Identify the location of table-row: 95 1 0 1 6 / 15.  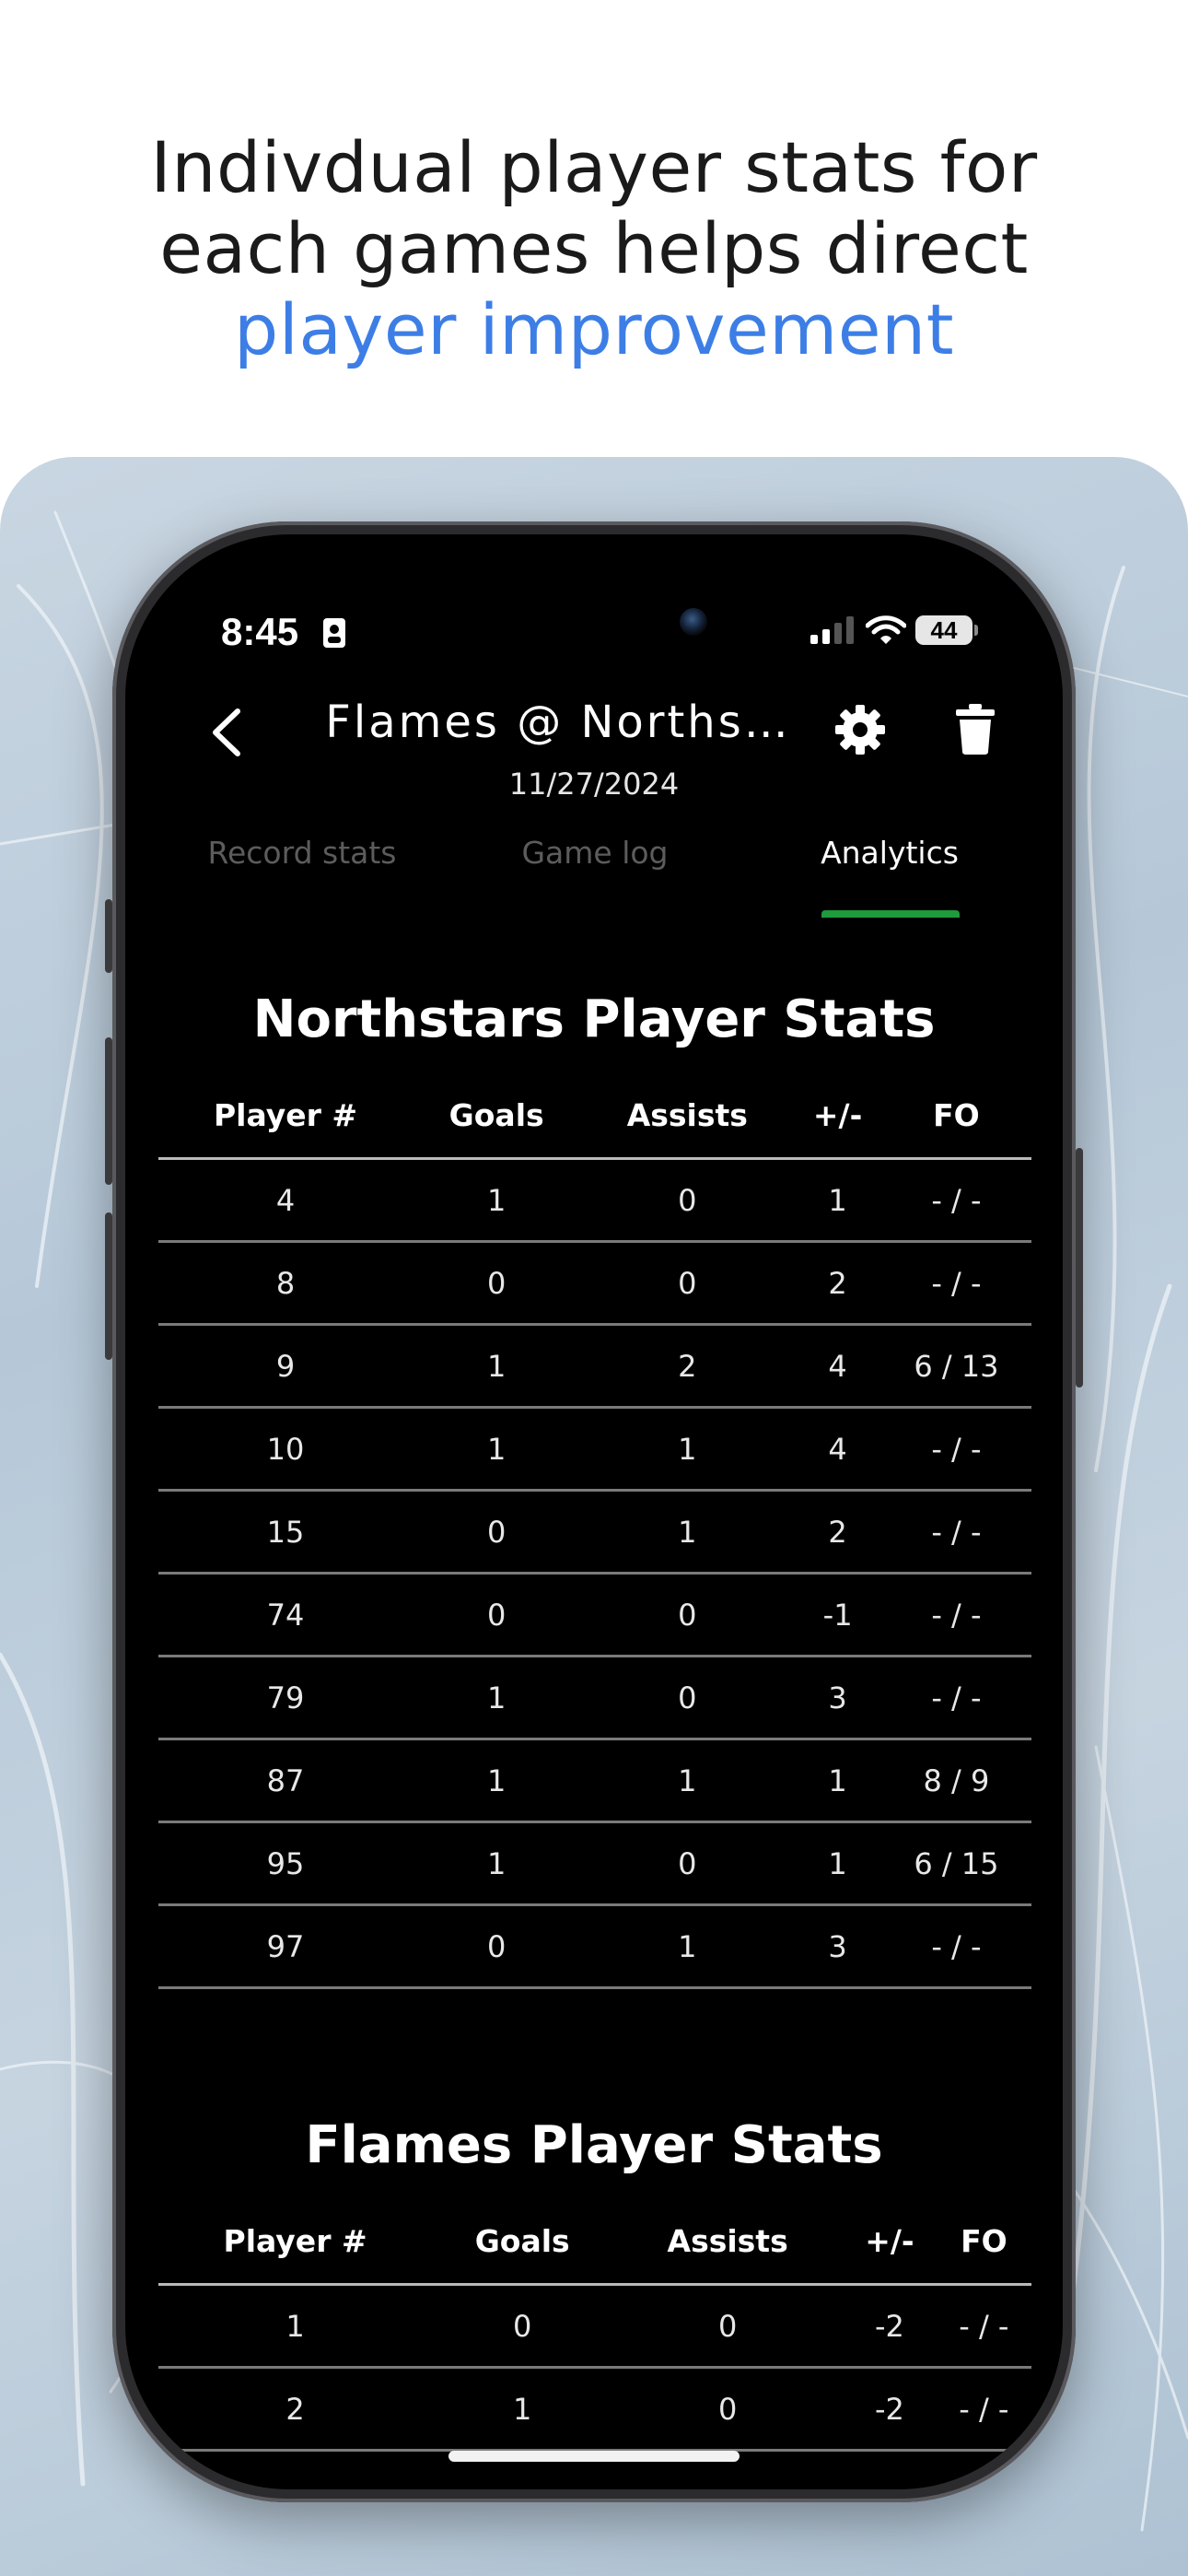
(594, 1863).